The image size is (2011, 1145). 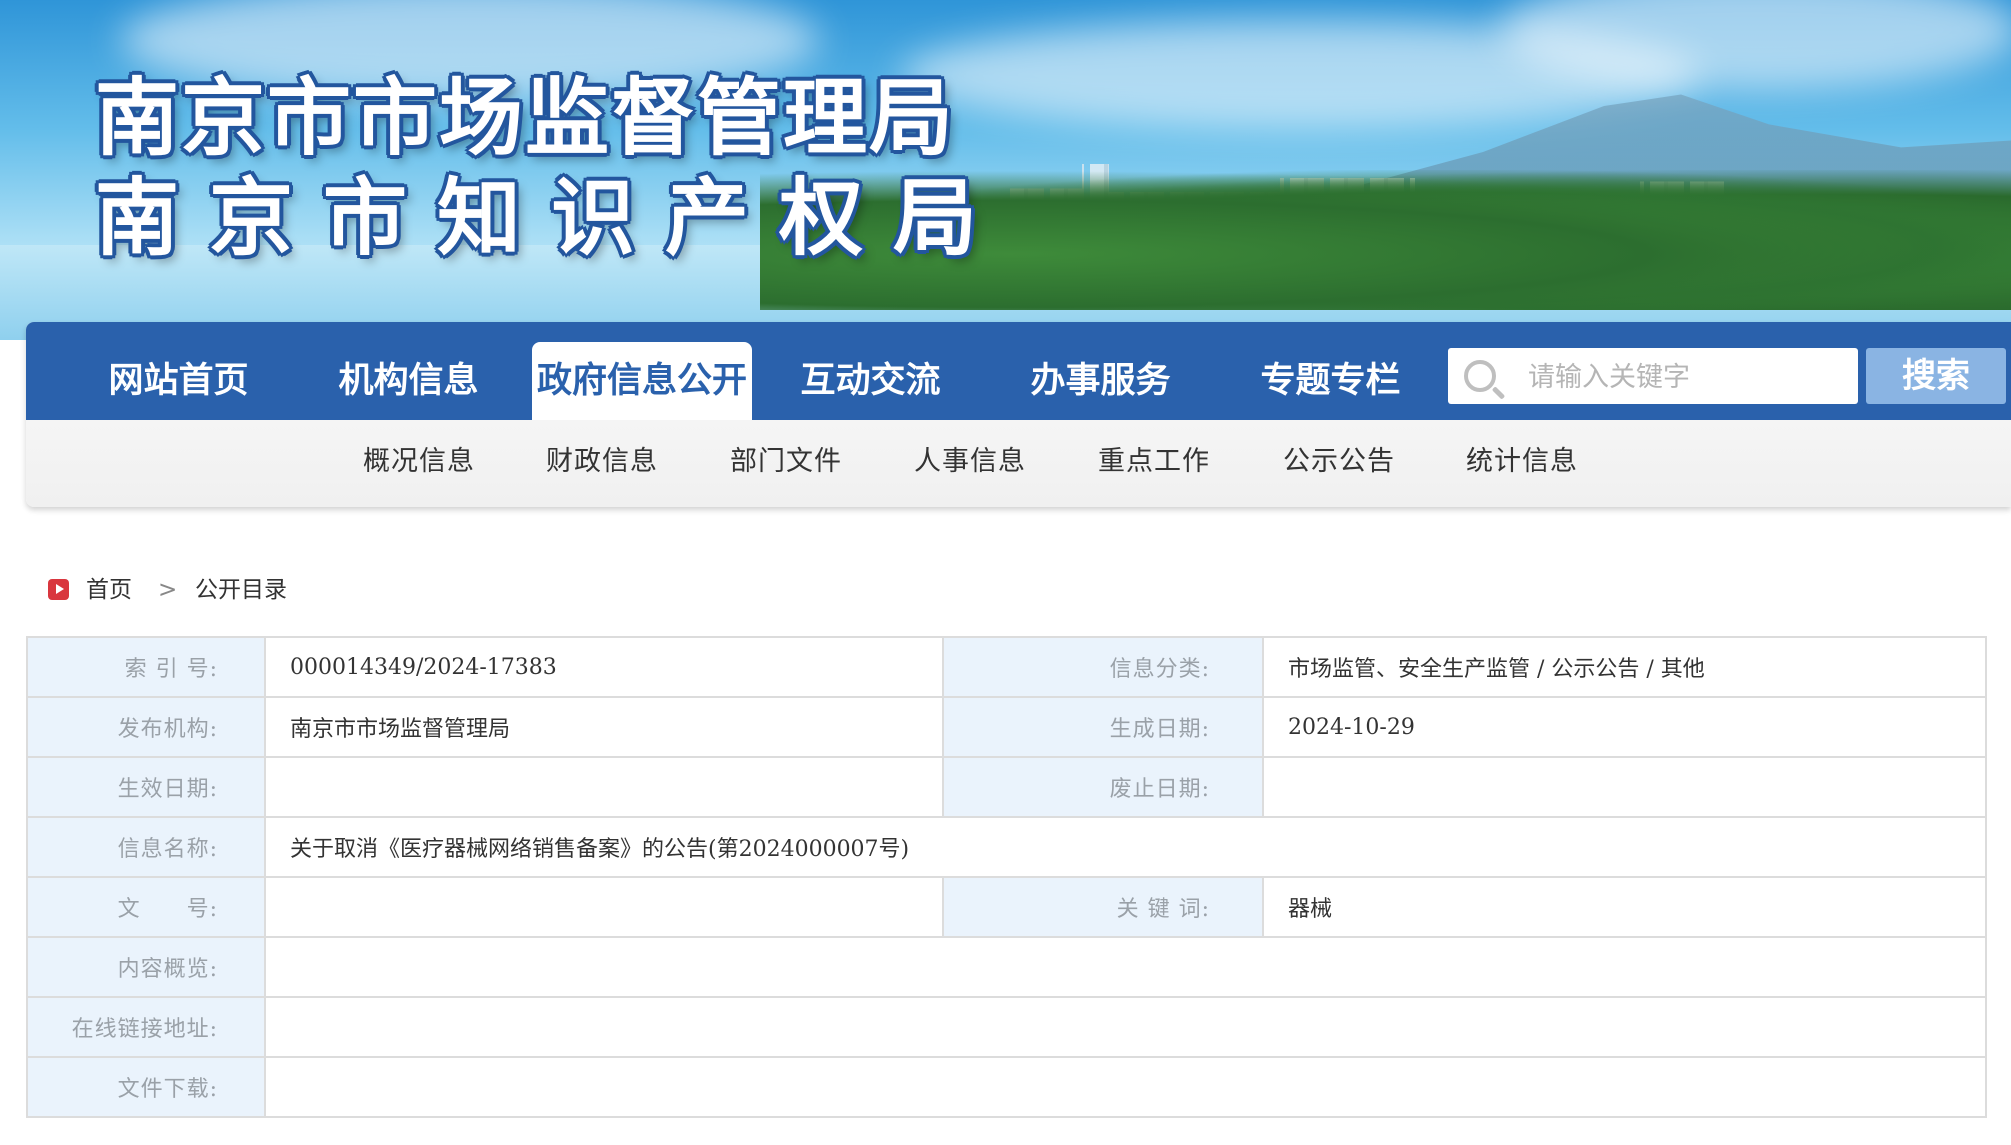 I want to click on site-title: 南京市市场监督管理局 南京市知识产权局, so click(x=551, y=168).